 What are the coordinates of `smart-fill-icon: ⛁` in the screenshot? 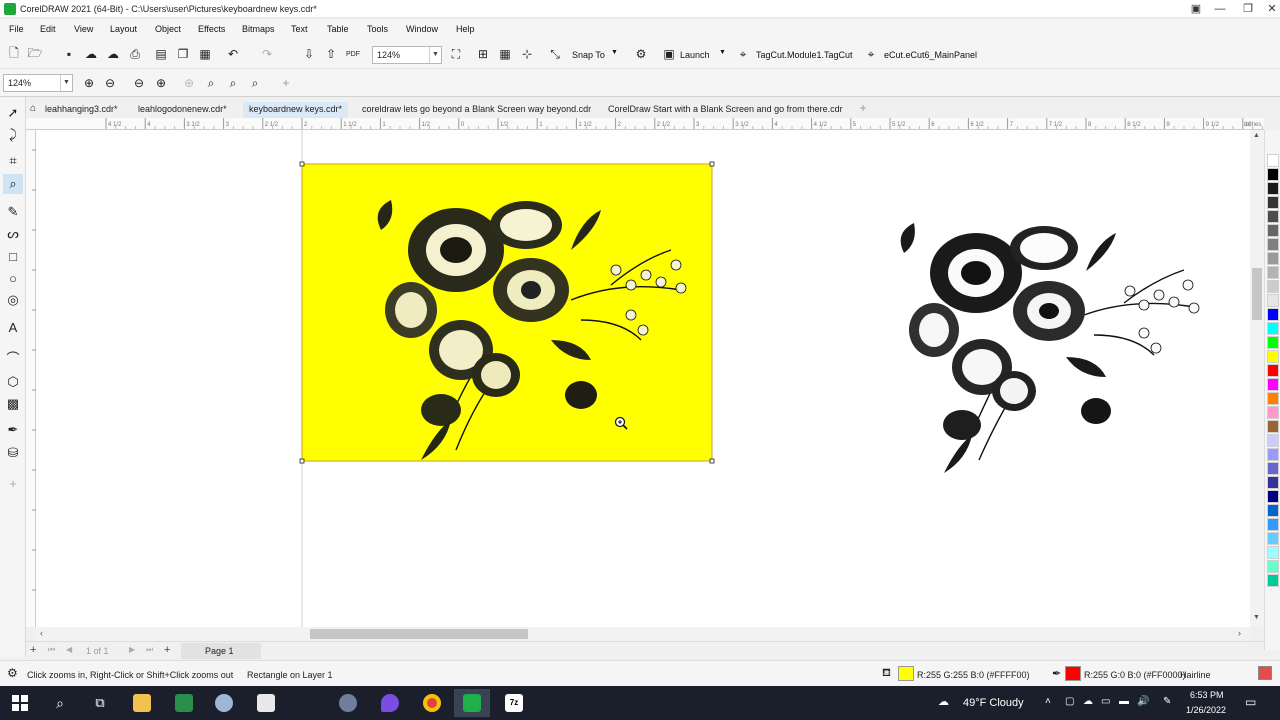 It's located at (13, 453).